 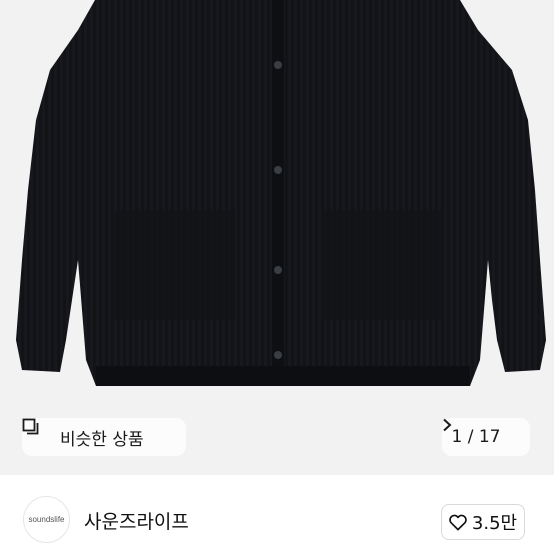 What do you see at coordinates (458, 522) in the screenshot?
I see `heart-outline-icon` at bounding box center [458, 522].